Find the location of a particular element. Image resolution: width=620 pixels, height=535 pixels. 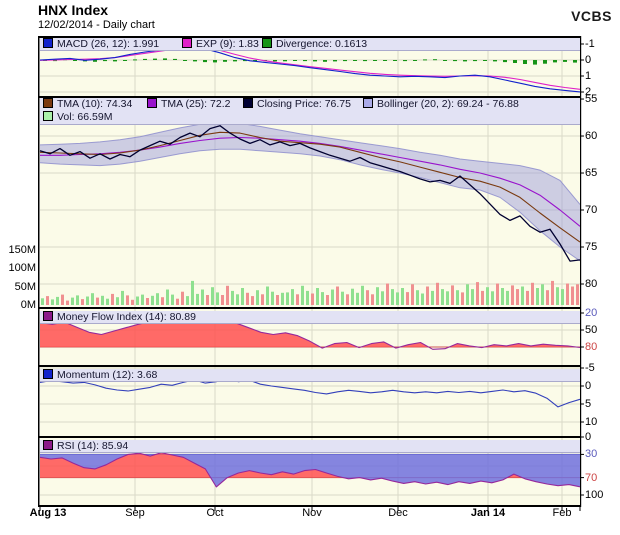

legend-row: Vol: 66.59M is located at coordinates (310, 117).